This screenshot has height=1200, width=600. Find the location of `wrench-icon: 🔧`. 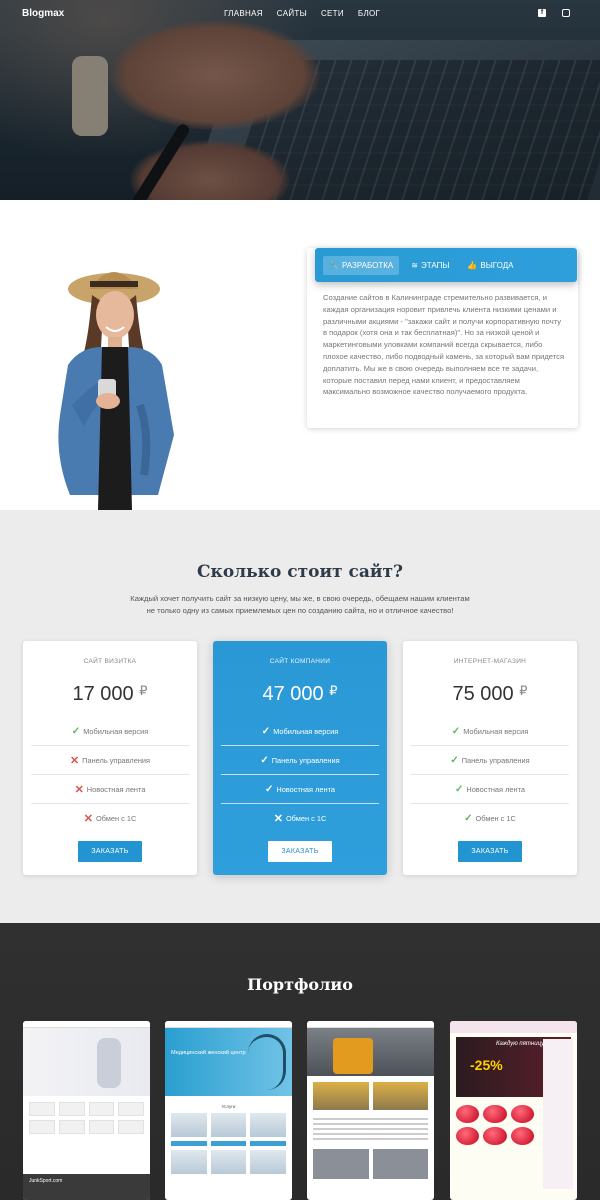

wrench-icon: 🔧 is located at coordinates (334, 265).